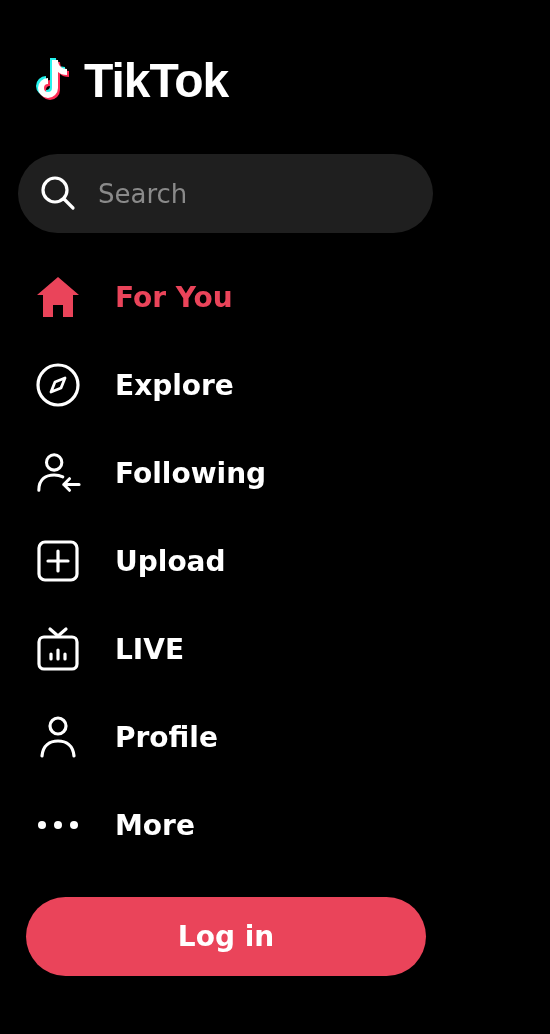 The height and width of the screenshot is (1034, 550). Describe the element at coordinates (58, 473) in the screenshot. I see `person-arrow-icon` at that location.